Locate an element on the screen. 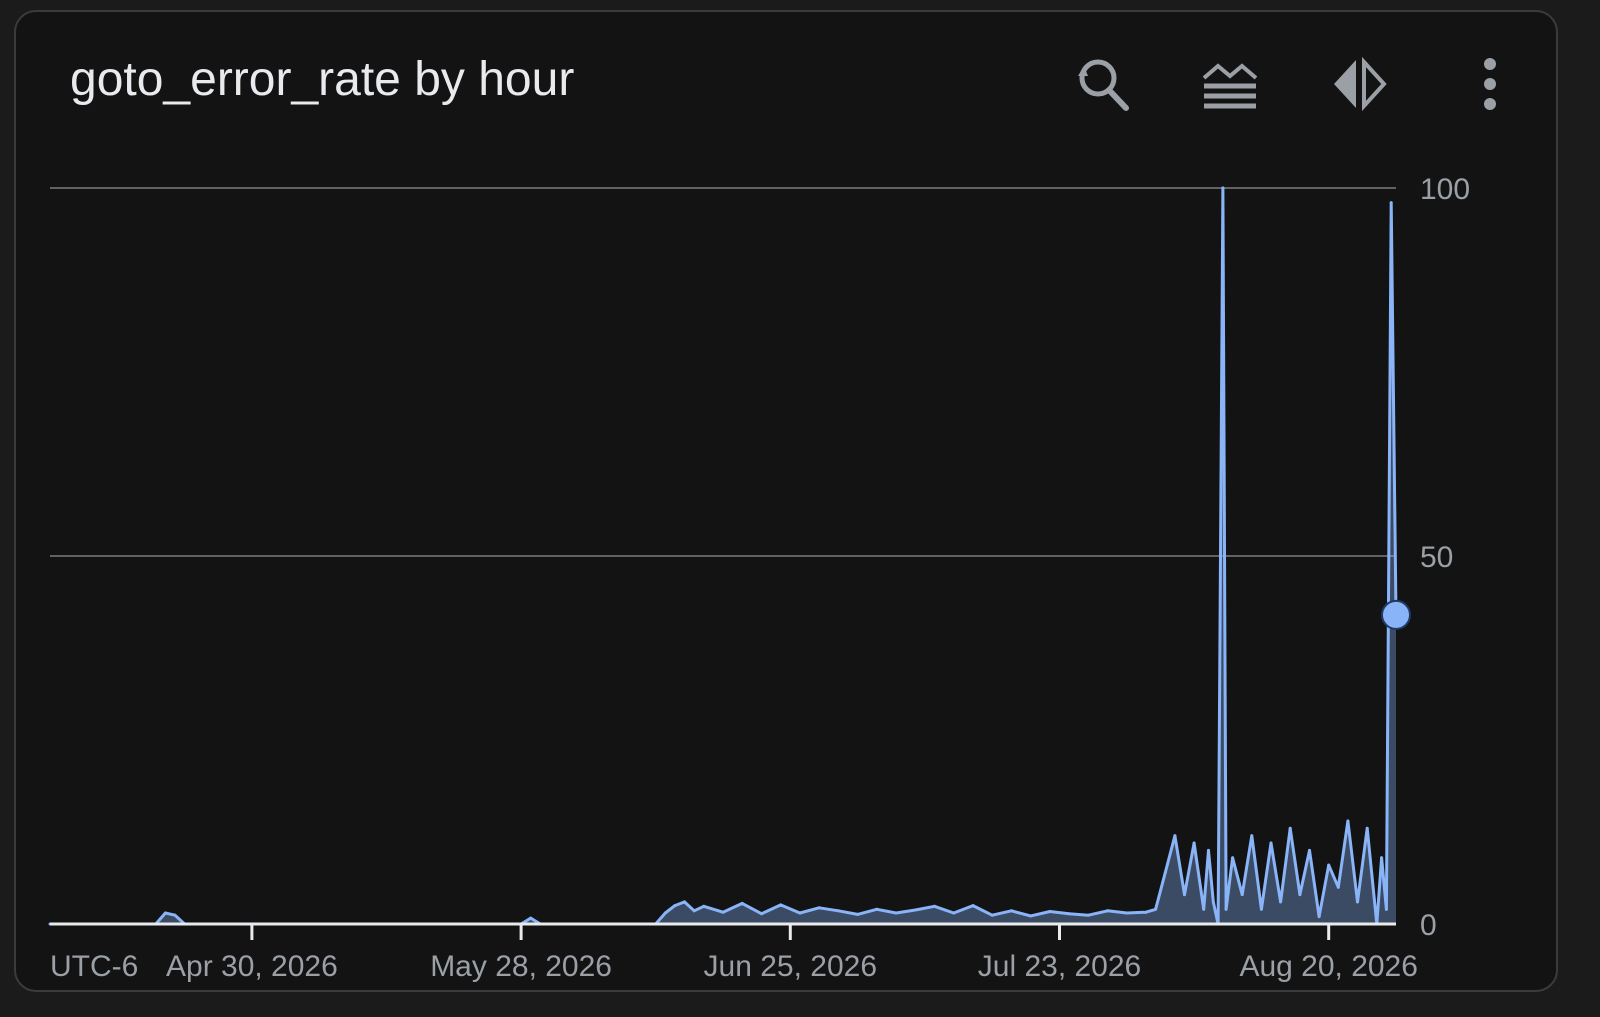 This screenshot has height=1017, width=1600. x-tick-label: Jun 25, 2026 is located at coordinates (790, 966).